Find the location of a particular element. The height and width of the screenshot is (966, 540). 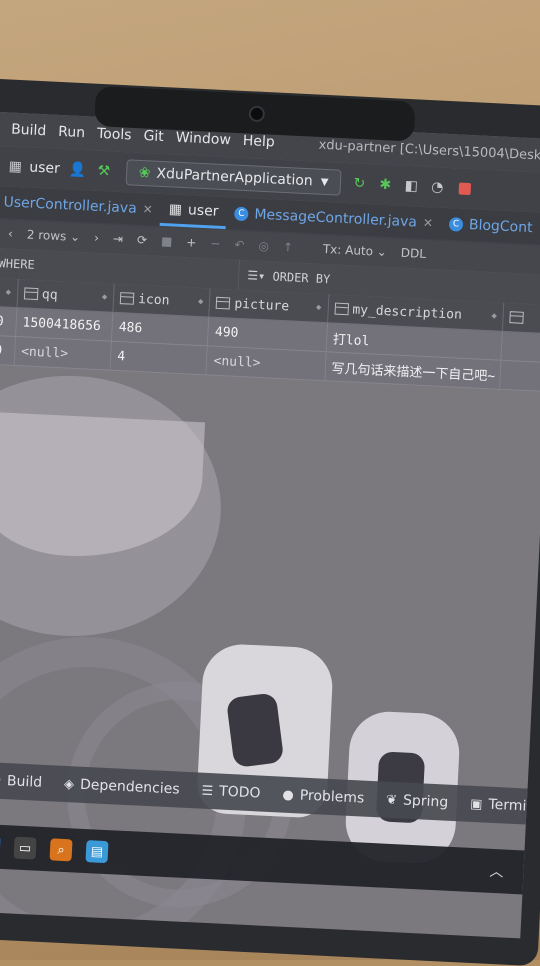

rerun-icon: ↻ is located at coordinates (359, 183).